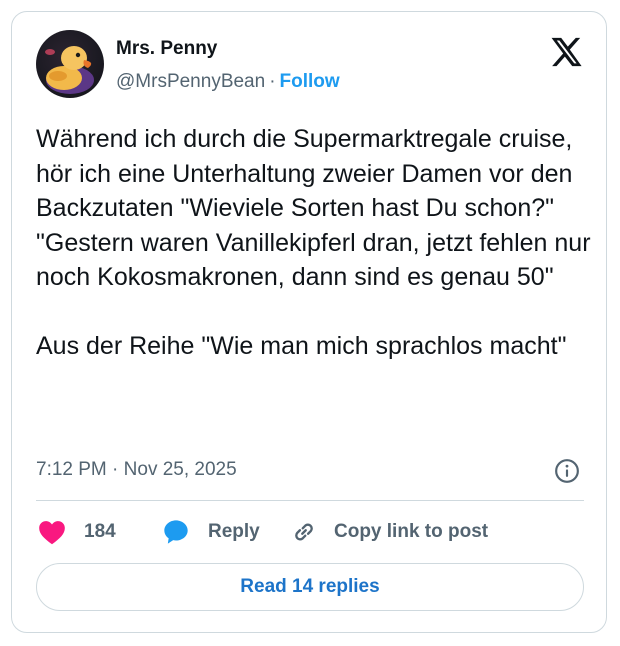 The image size is (620, 646). What do you see at coordinates (77, 532) in the screenshot?
I see `like-button: 184` at bounding box center [77, 532].